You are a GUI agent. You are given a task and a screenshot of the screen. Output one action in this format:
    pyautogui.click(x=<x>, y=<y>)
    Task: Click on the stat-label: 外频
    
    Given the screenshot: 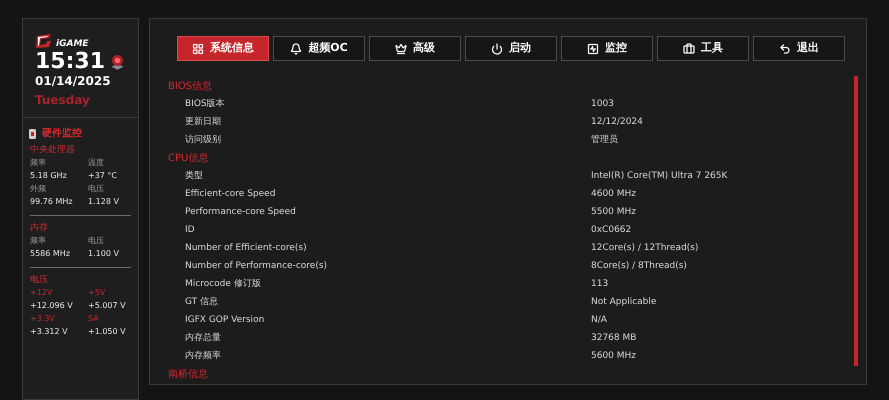 What is the action you would take?
    pyautogui.click(x=38, y=189)
    